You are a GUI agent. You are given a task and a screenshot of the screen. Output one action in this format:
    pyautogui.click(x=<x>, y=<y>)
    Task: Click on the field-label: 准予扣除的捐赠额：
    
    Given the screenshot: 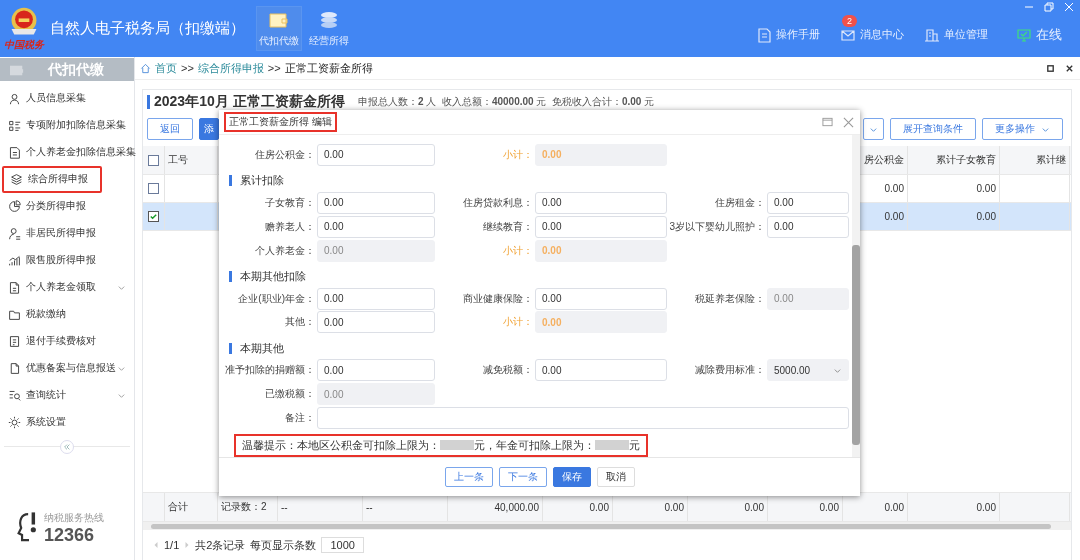 What is the action you would take?
    pyautogui.click(x=269, y=370)
    